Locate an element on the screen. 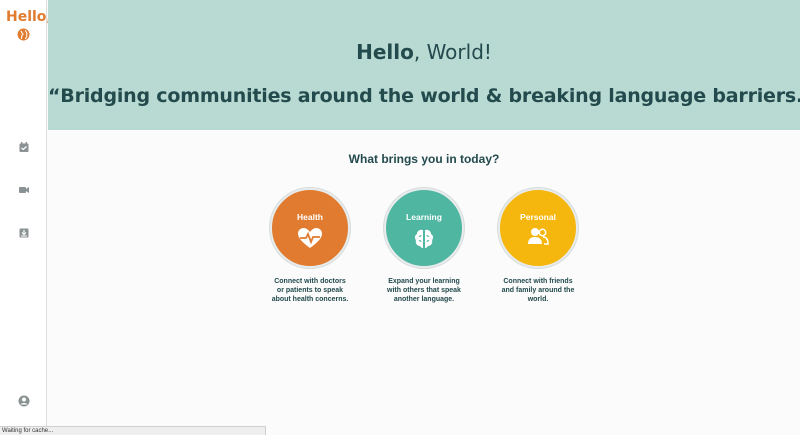 Image resolution: width=800 pixels, height=435 pixels. desc-line: and family around the is located at coordinates (538, 290).